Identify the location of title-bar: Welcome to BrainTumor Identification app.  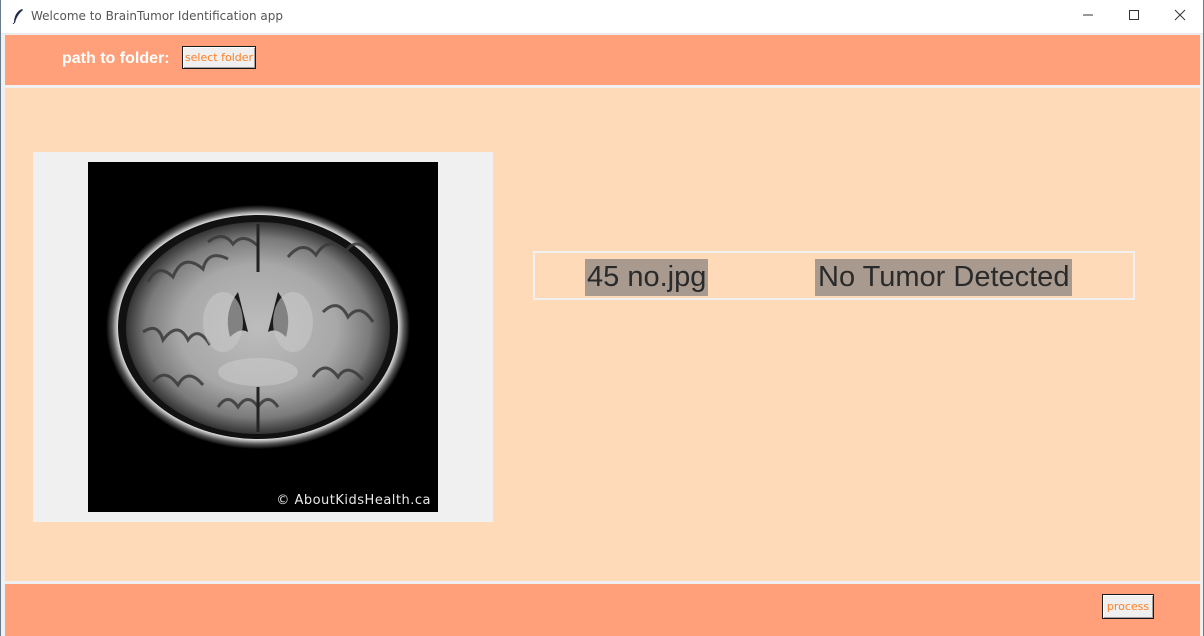
(602, 17).